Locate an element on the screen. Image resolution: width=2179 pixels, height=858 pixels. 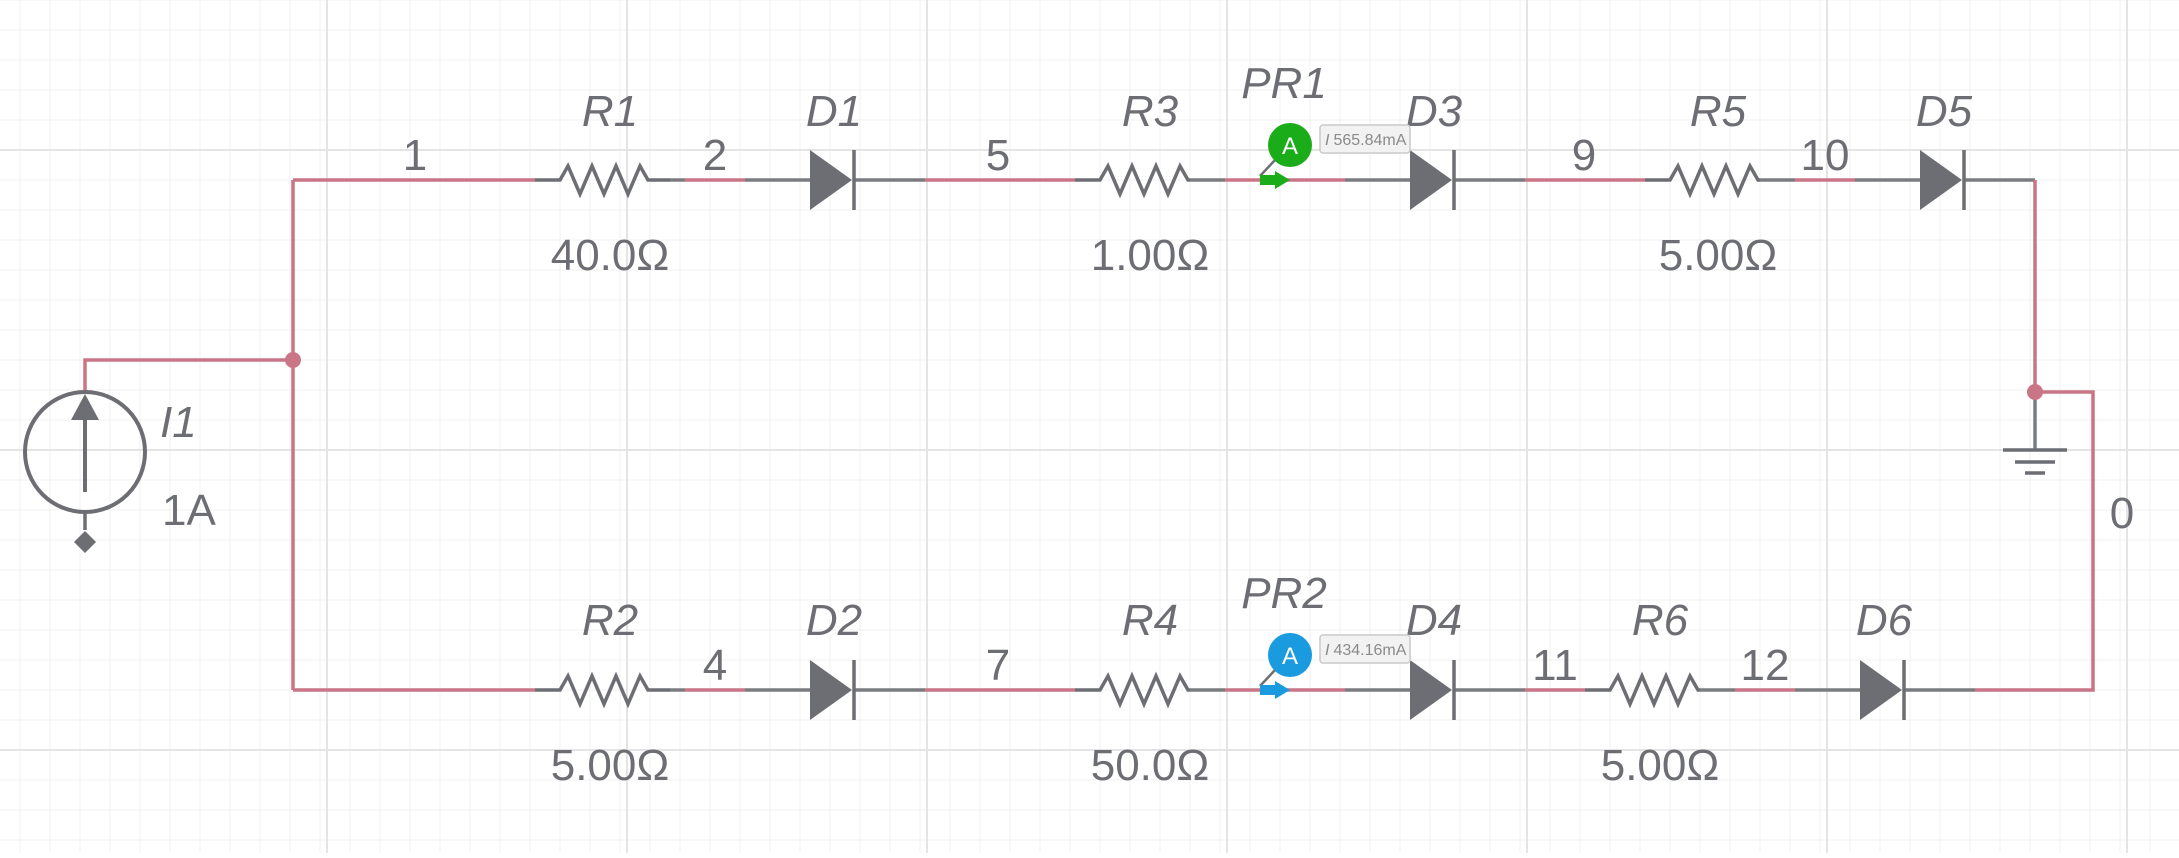
probe-pr1-reading-symbol: I is located at coordinates (1327, 140).